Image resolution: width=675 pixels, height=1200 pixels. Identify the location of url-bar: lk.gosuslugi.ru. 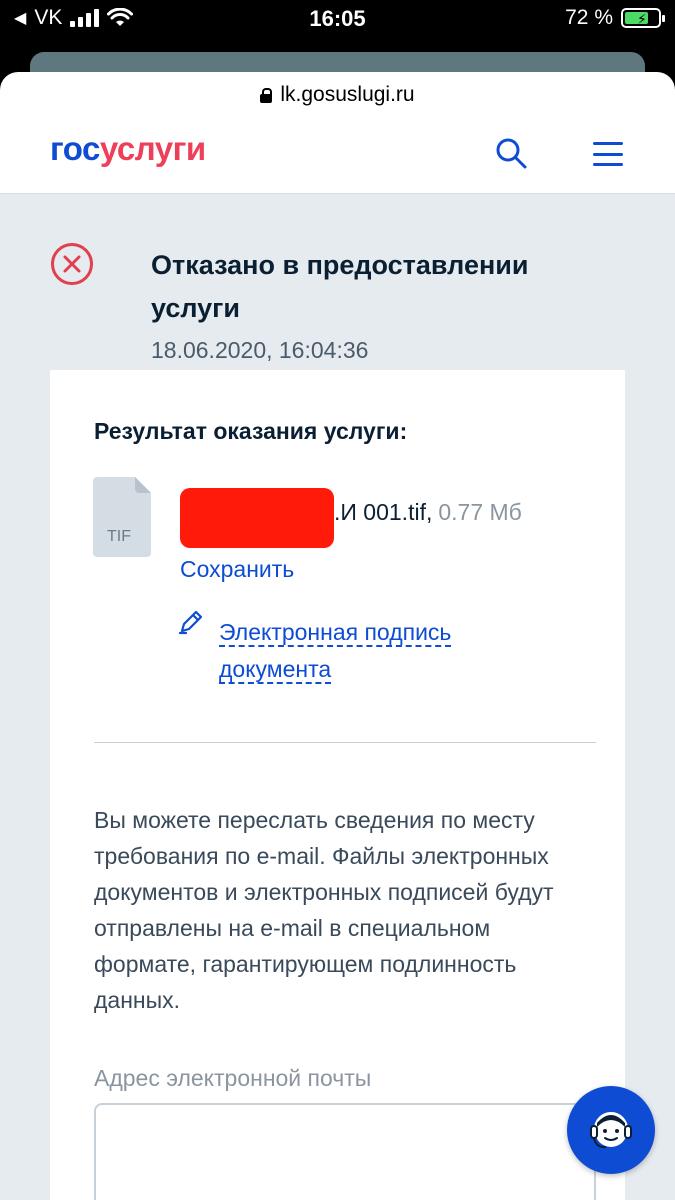
(337, 92).